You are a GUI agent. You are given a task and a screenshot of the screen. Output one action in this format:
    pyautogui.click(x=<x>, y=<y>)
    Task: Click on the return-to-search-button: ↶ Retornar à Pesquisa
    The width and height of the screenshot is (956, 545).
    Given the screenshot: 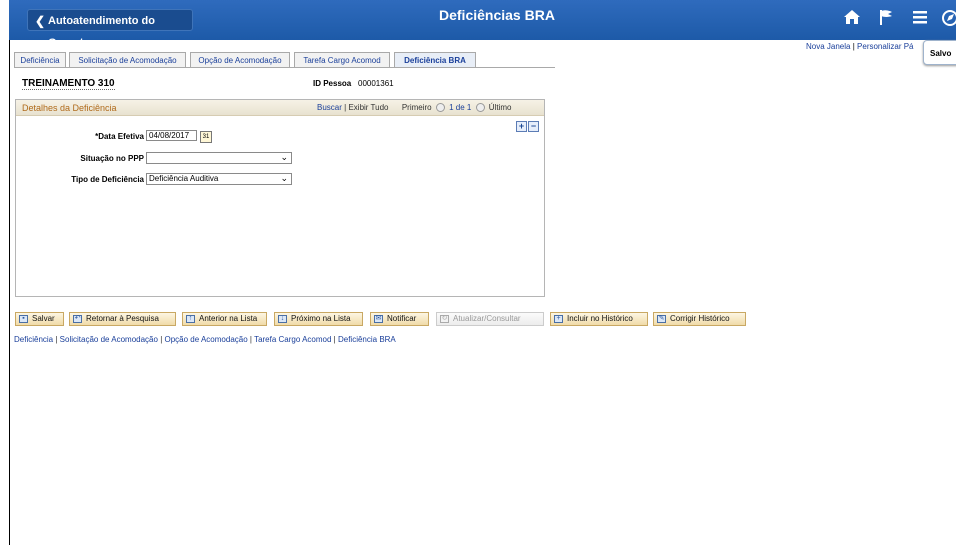 What is the action you would take?
    pyautogui.click(x=122, y=319)
    